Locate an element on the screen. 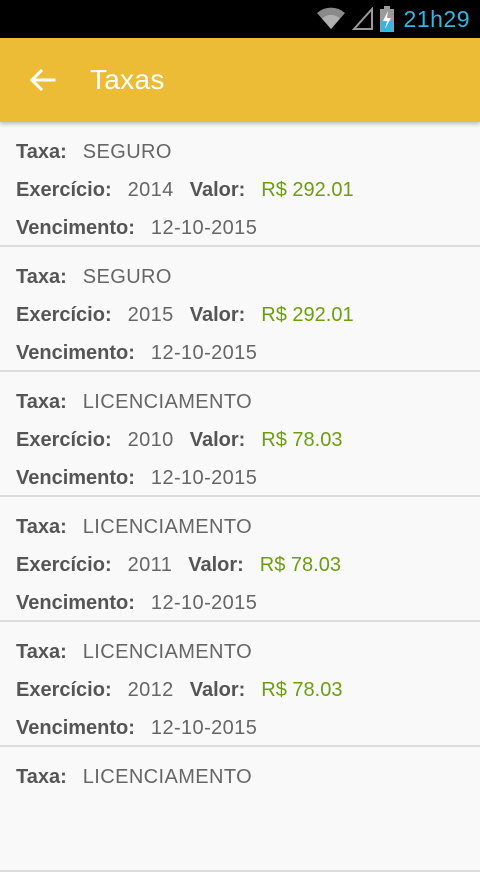 The width and height of the screenshot is (480, 872). arrow-left-icon is located at coordinates (42, 80).